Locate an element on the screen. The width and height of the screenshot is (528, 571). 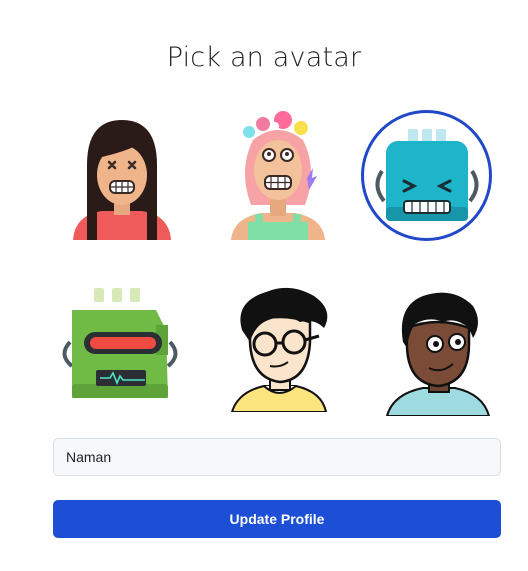
avatar-option-blue-robot is located at coordinates (427, 176).